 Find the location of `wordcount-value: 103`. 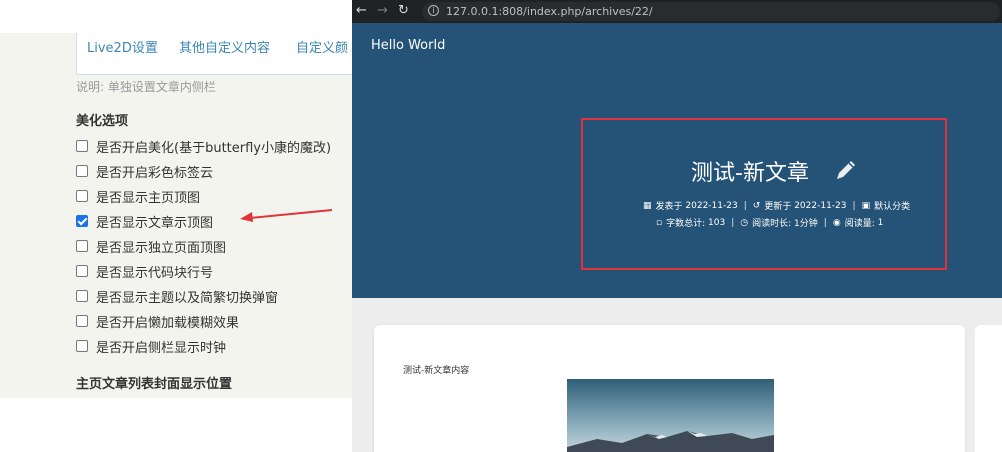

wordcount-value: 103 is located at coordinates (717, 222).